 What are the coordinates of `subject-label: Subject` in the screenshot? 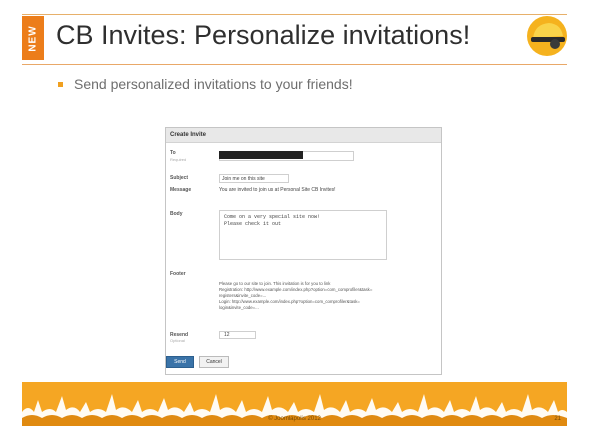 It's located at (179, 178).